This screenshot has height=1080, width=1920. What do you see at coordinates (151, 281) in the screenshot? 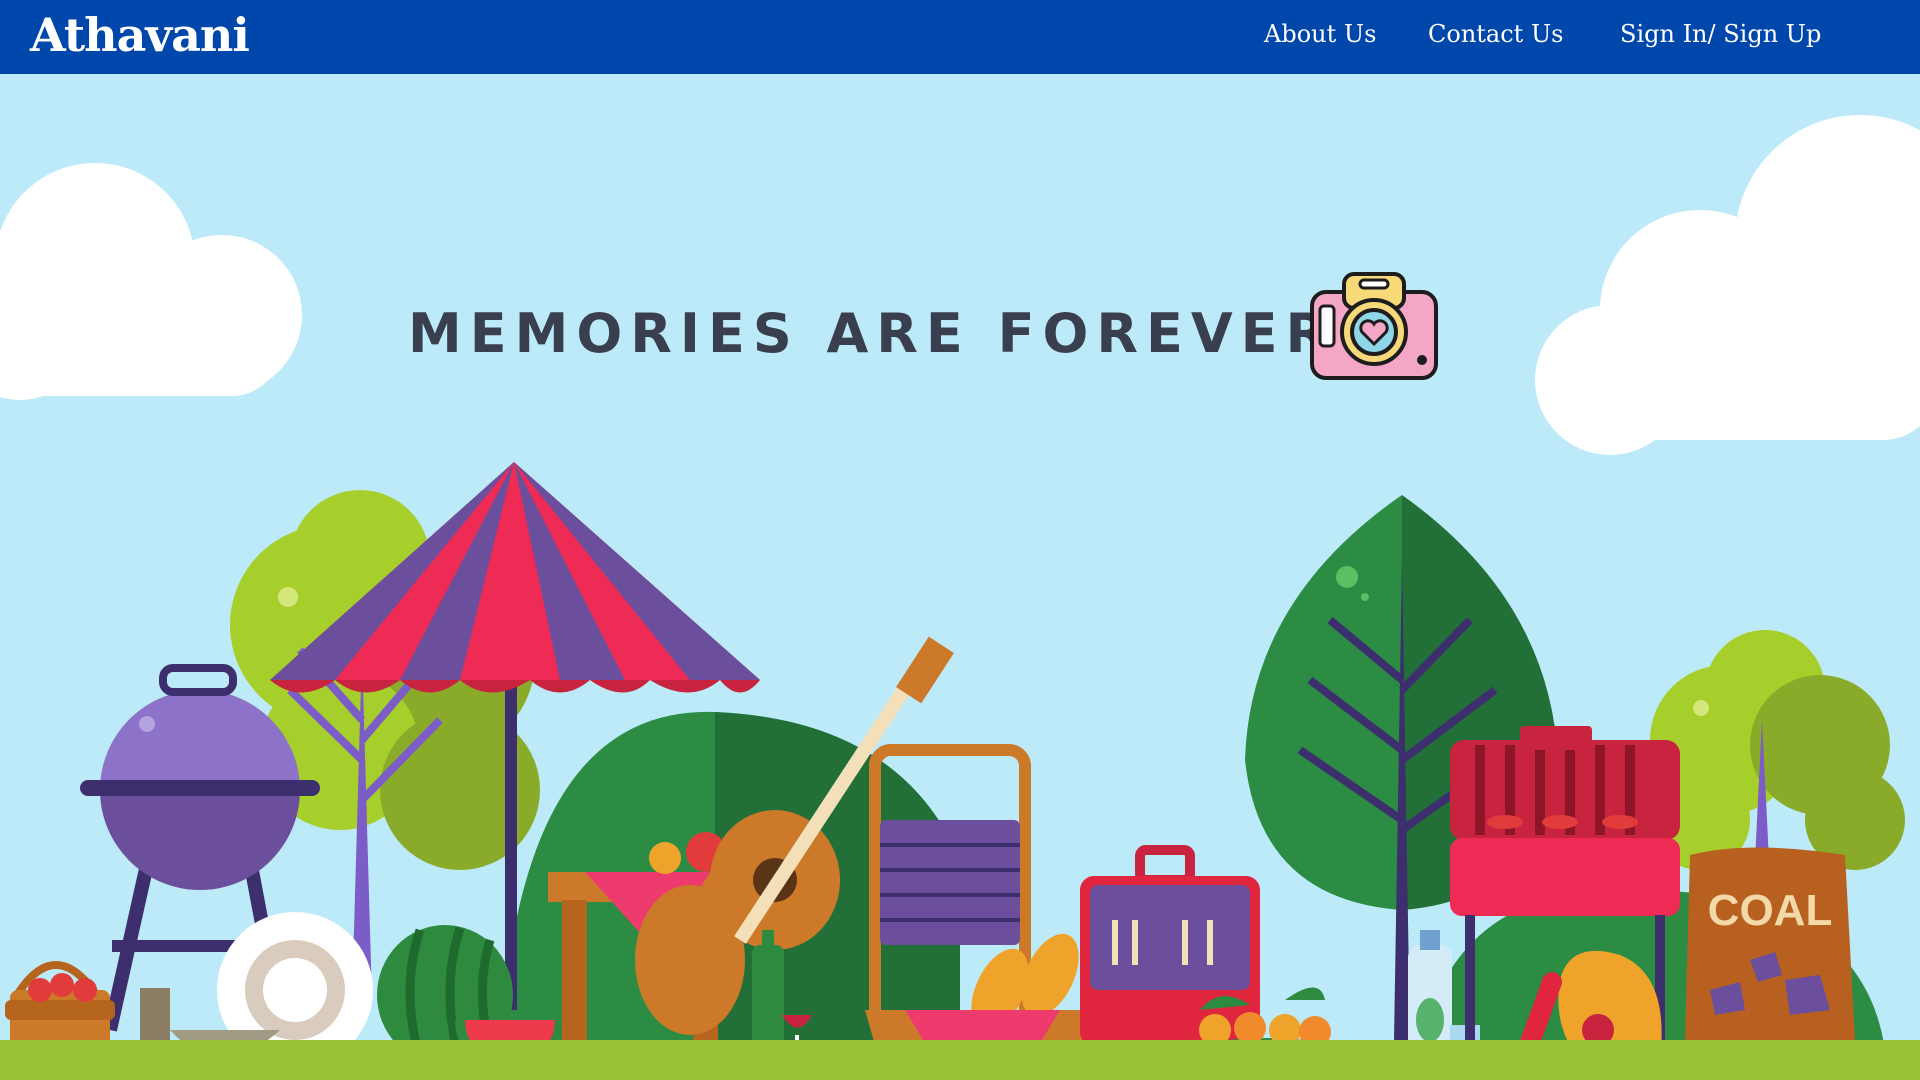
I see `cloud-left` at bounding box center [151, 281].